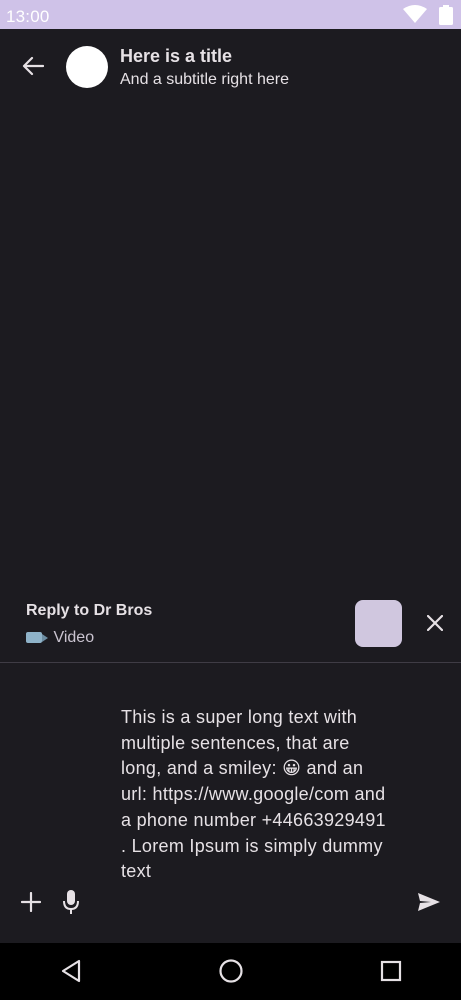 Image resolution: width=461 pixels, height=1000 pixels. I want to click on microphone-icon, so click(71, 902).